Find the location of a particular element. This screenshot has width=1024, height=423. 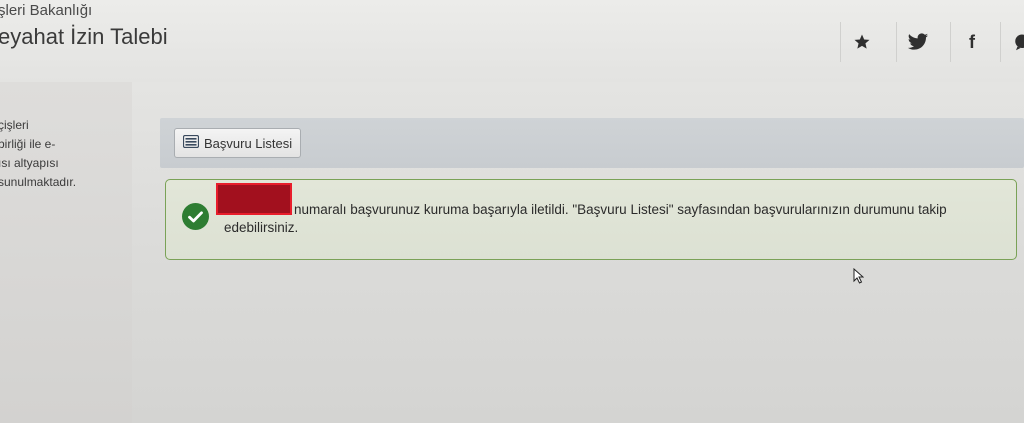

application-list-button: Başvuru Listesi is located at coordinates (238, 143).